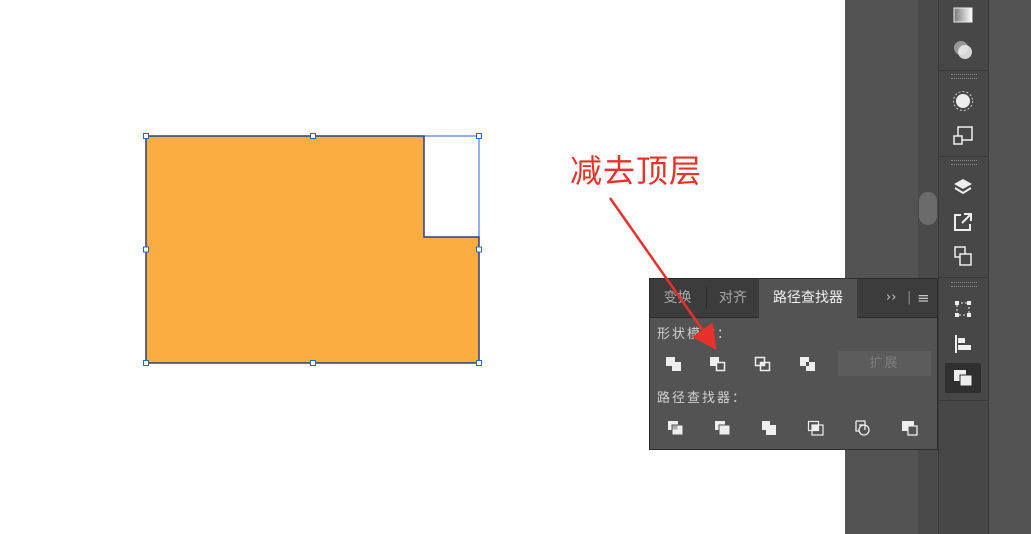 This screenshot has height=534, width=1031. Describe the element at coordinates (891, 298) in the screenshot. I see `panel-collapse-button: ››` at that location.